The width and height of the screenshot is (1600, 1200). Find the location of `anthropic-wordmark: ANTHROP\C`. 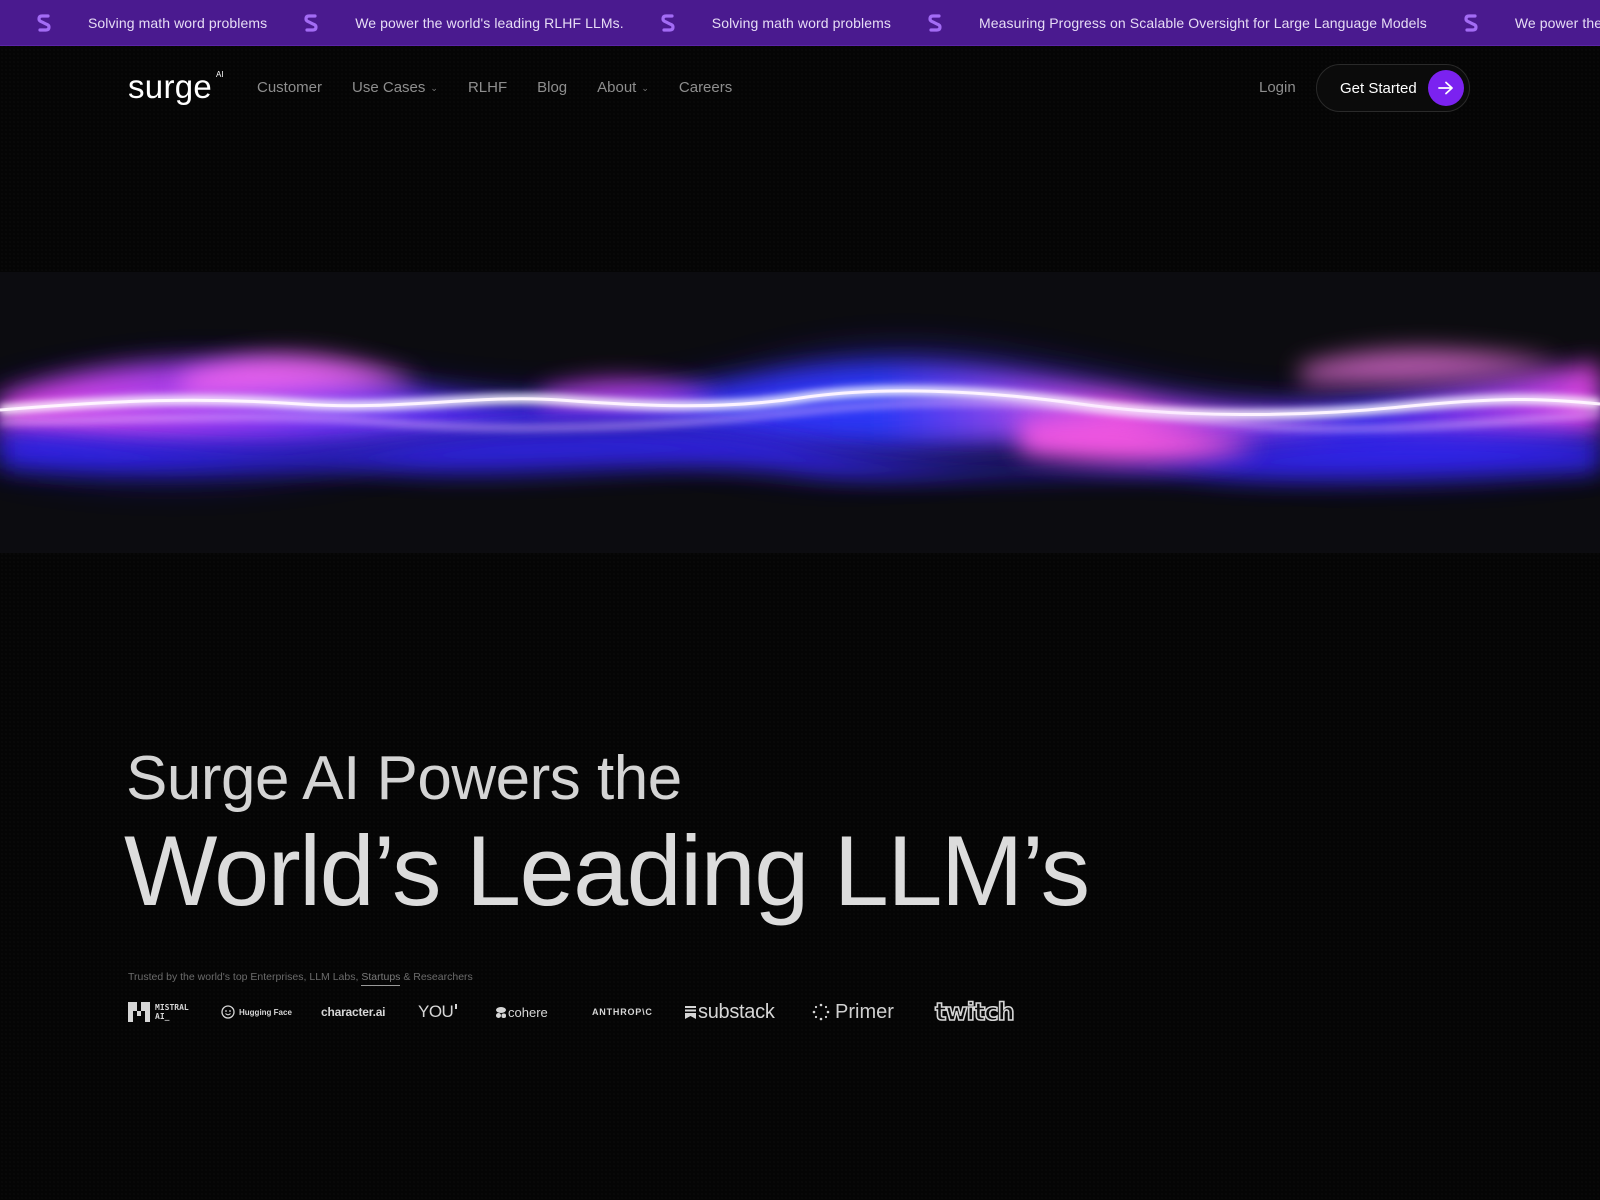

anthropic-wordmark: ANTHROP\C is located at coordinates (622, 1012).